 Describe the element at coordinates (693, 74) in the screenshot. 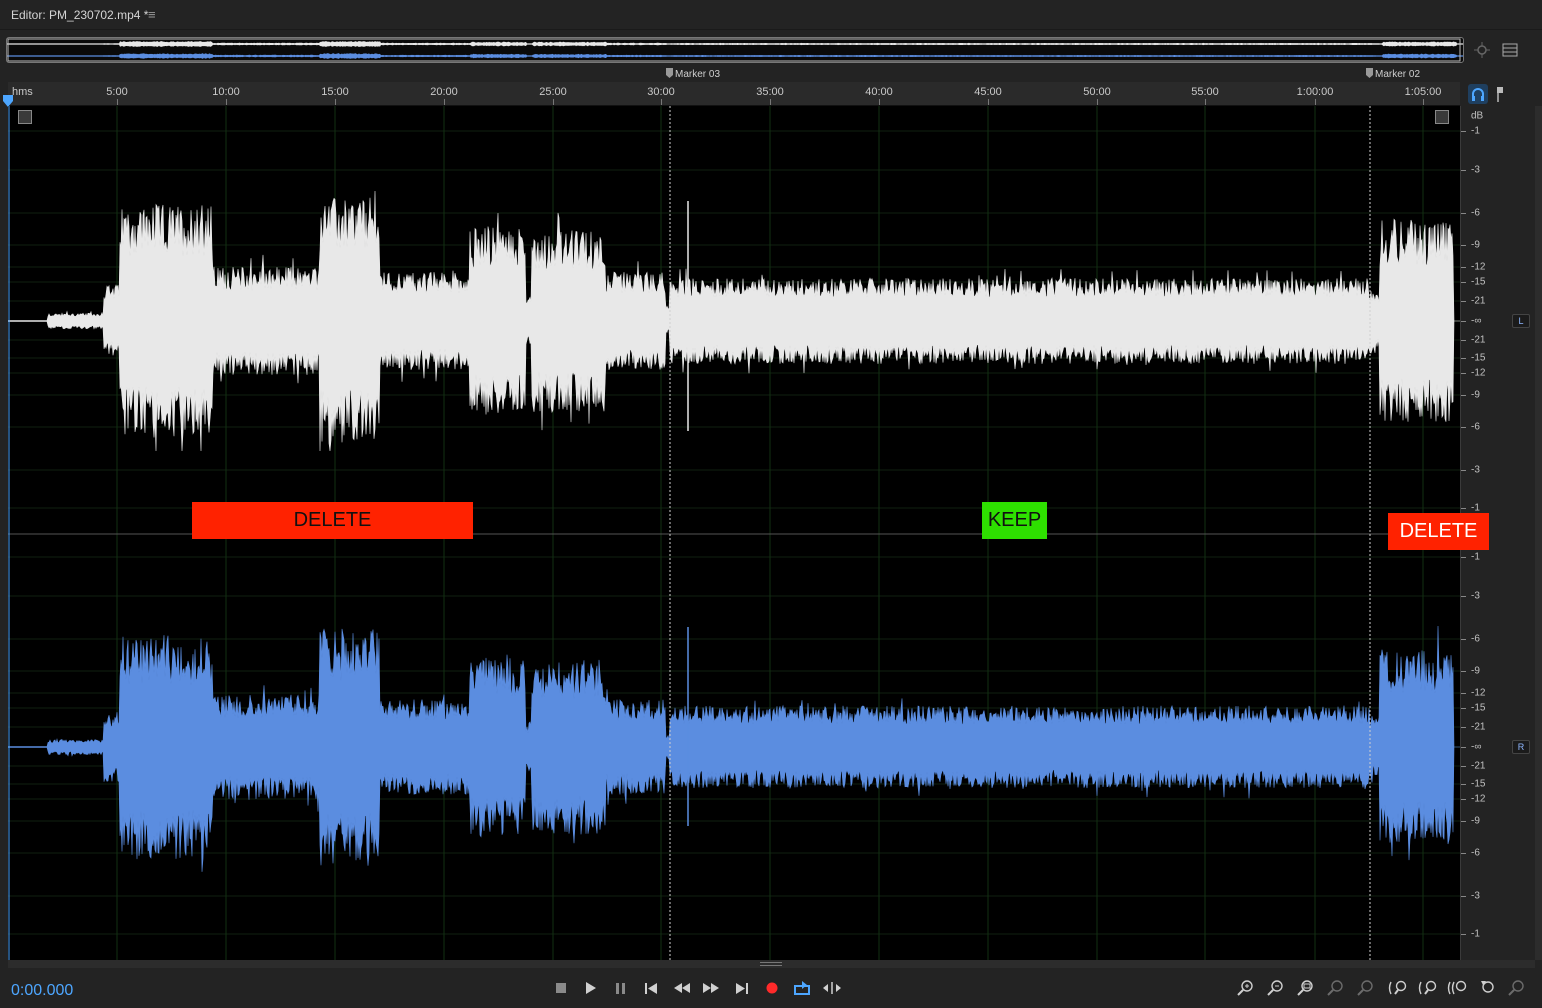

I see `marker-03: Marker 03` at that location.